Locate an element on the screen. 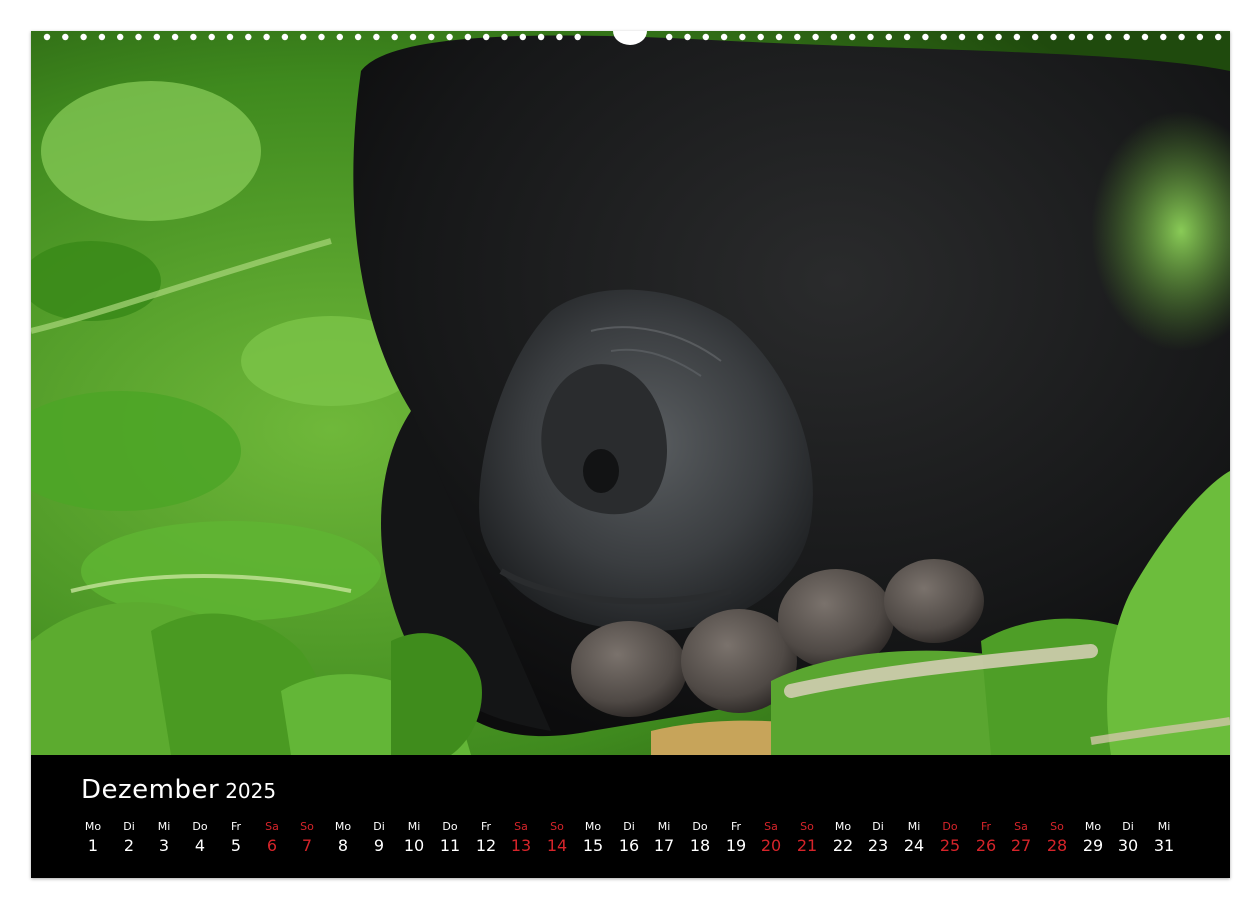  day-cell: Di 30 is located at coordinates (1128, 838).